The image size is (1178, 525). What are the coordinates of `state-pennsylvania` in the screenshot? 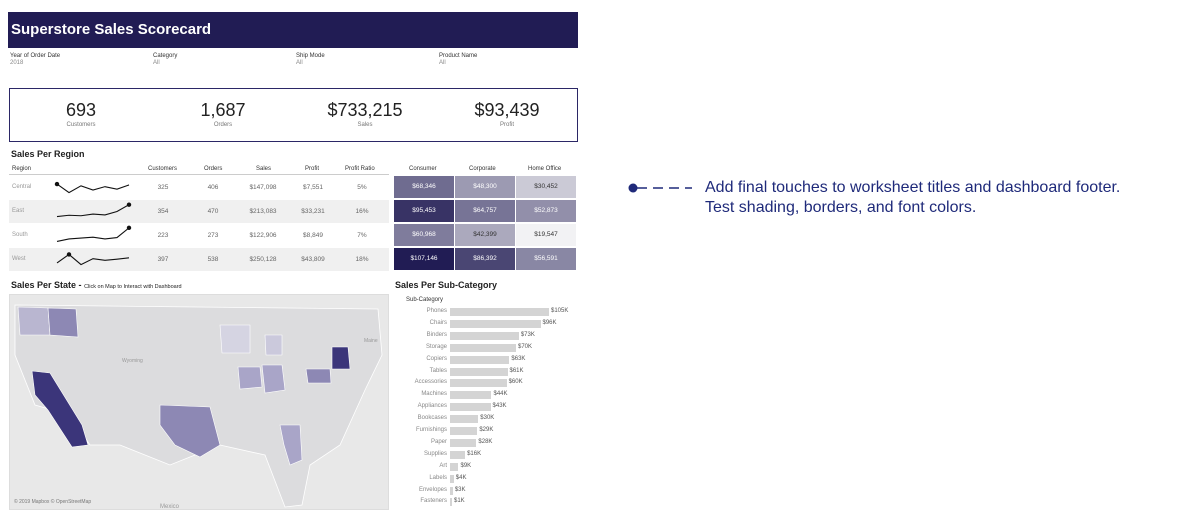 It's located at (318, 376).